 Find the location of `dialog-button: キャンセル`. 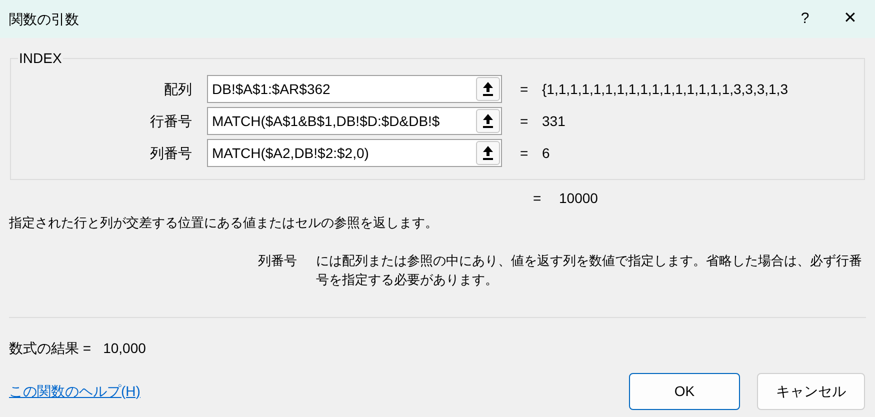

dialog-button: キャンセル is located at coordinates (811, 391).